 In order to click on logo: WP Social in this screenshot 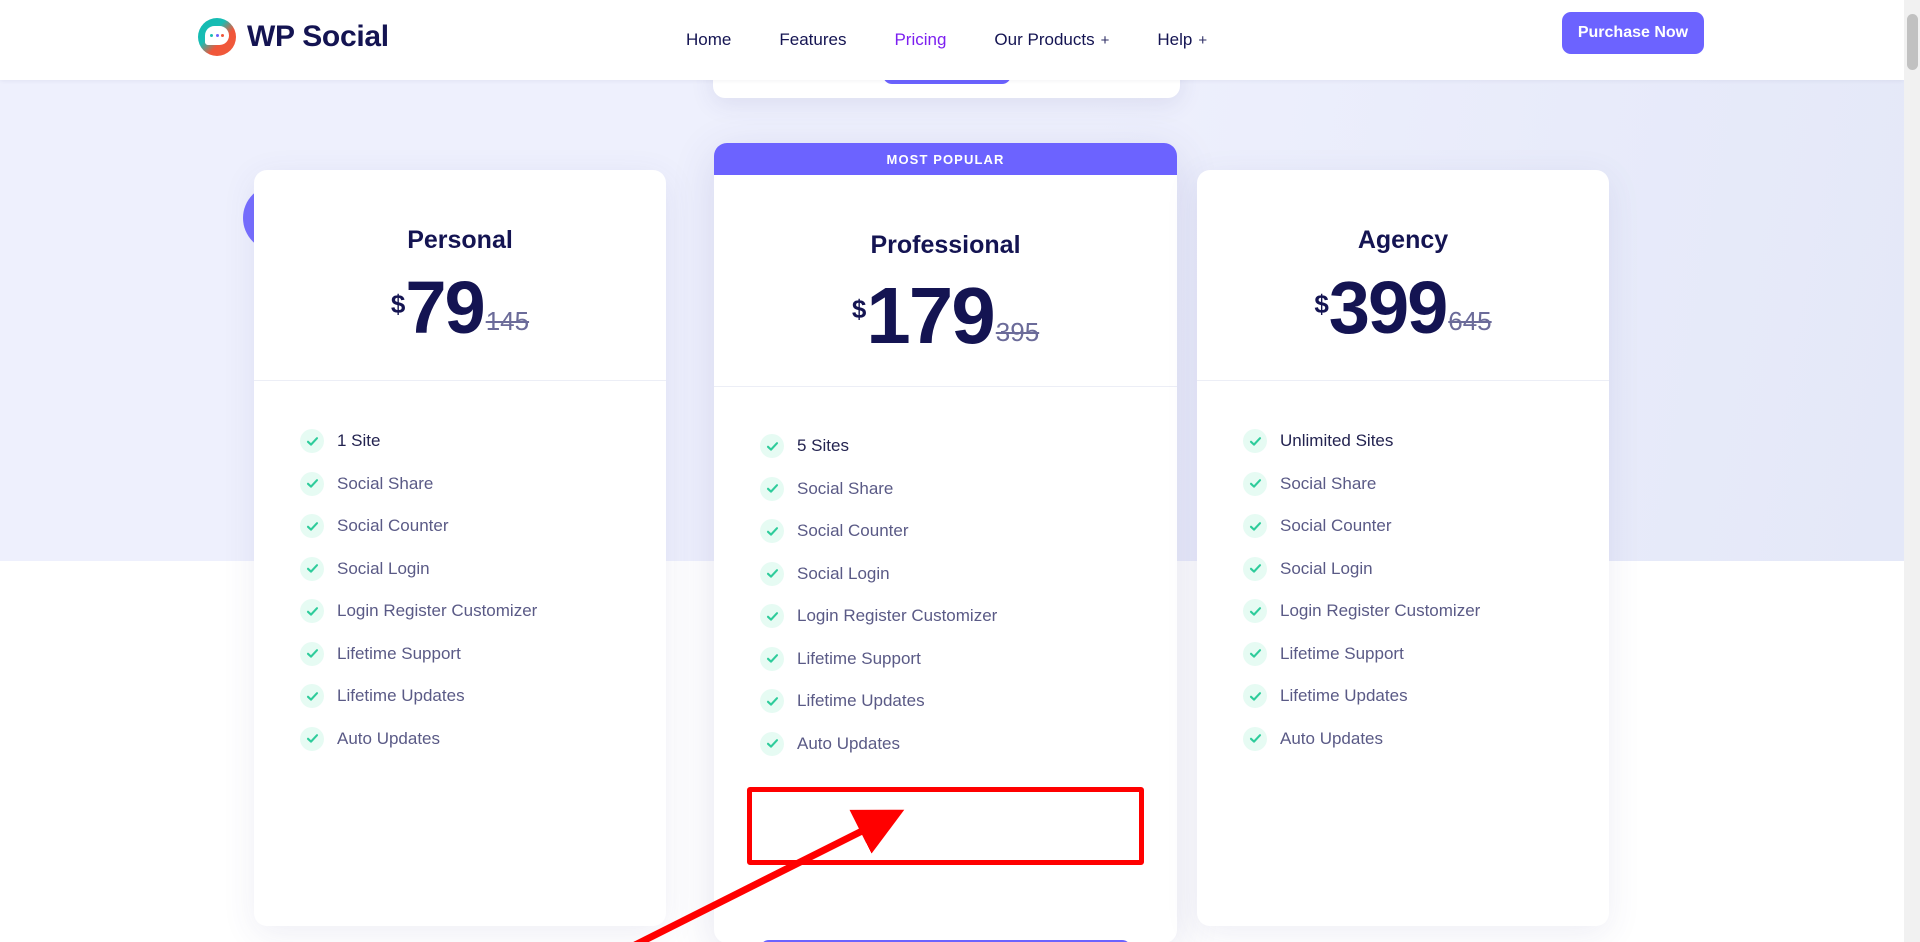, I will do `click(293, 37)`.